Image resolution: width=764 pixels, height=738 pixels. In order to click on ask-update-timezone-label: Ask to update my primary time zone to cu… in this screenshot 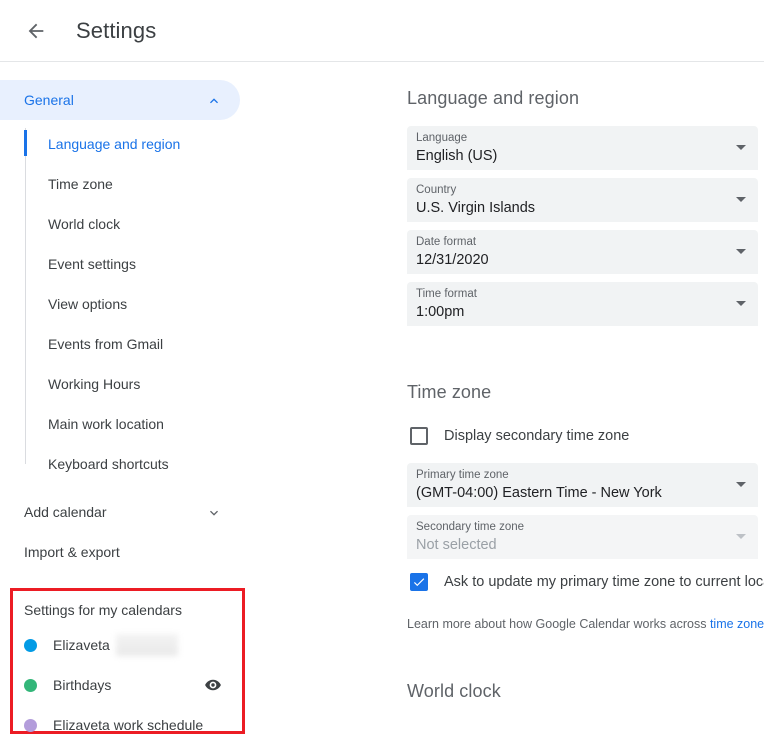, I will do `click(604, 582)`.